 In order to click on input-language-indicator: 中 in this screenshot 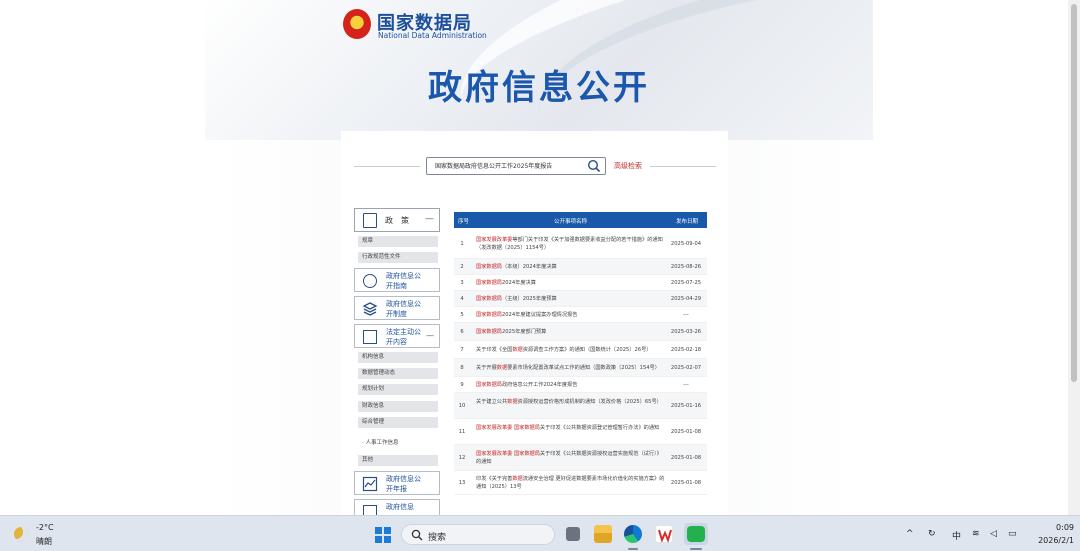, I will do `click(956, 535)`.